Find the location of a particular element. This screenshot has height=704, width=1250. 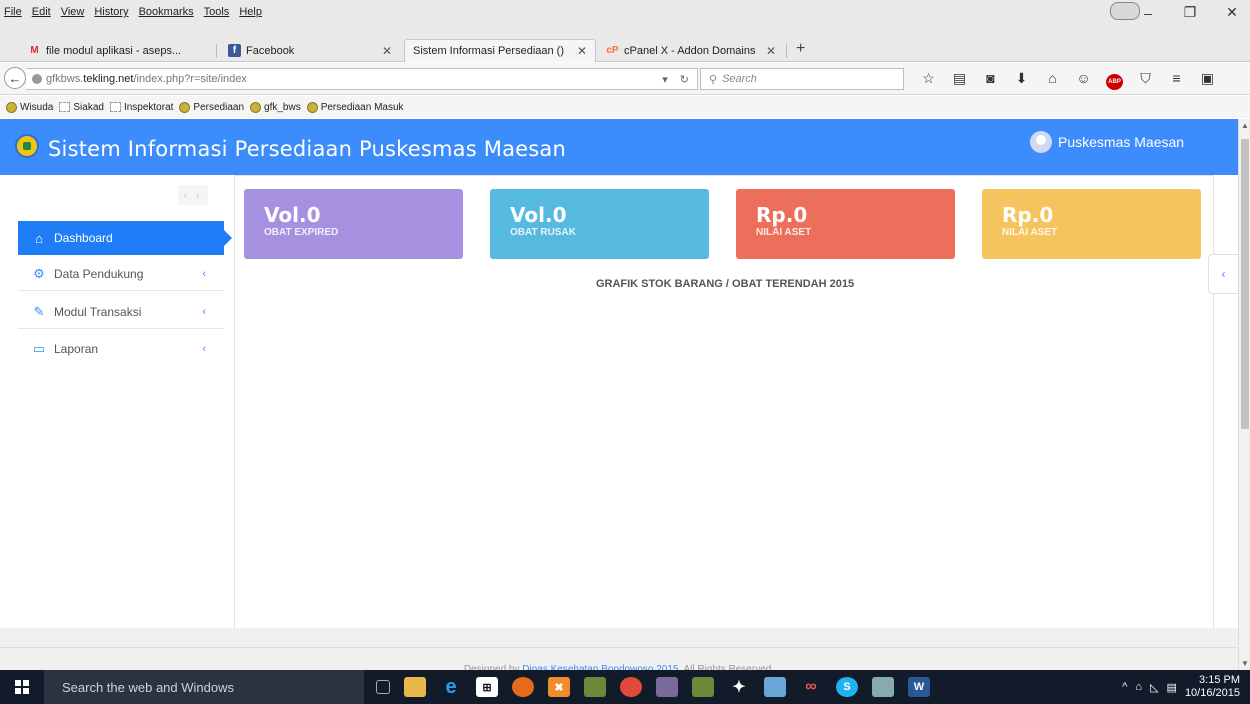

chat-icon: ☺ is located at coordinates (1083, 80).